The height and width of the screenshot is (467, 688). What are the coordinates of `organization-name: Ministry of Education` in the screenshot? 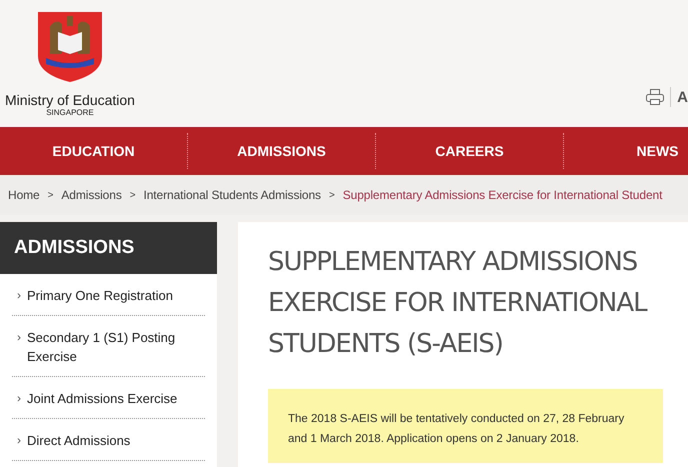 It's located at (70, 100).